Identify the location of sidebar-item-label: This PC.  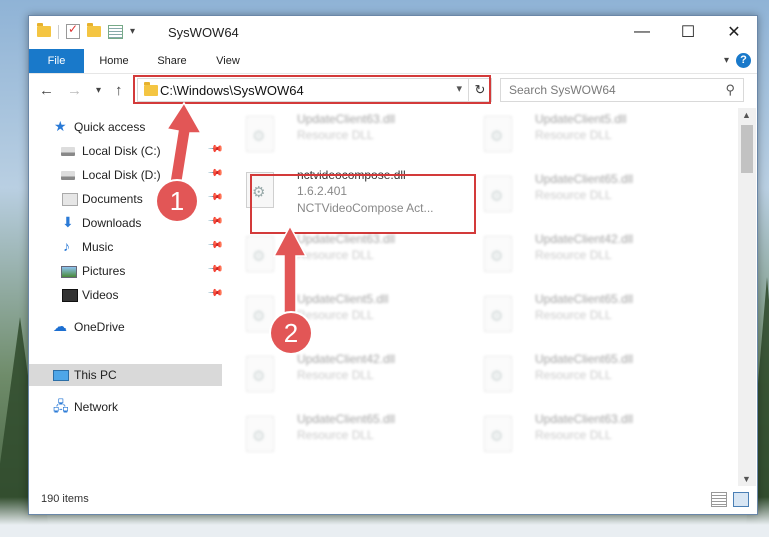
(95, 375).